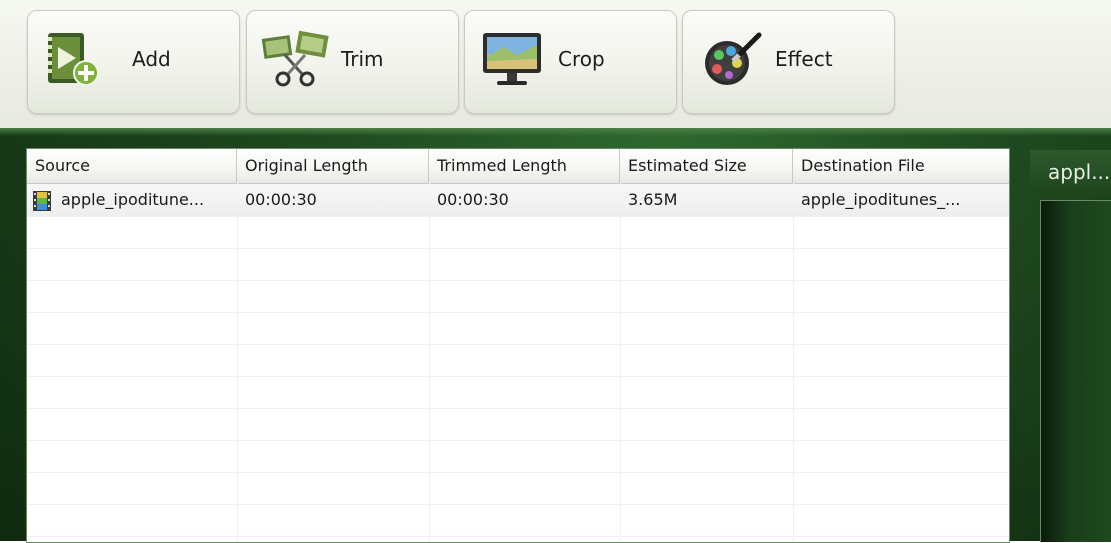 Image resolution: width=1111 pixels, height=543 pixels. I want to click on effect-button: Effect, so click(788, 62).